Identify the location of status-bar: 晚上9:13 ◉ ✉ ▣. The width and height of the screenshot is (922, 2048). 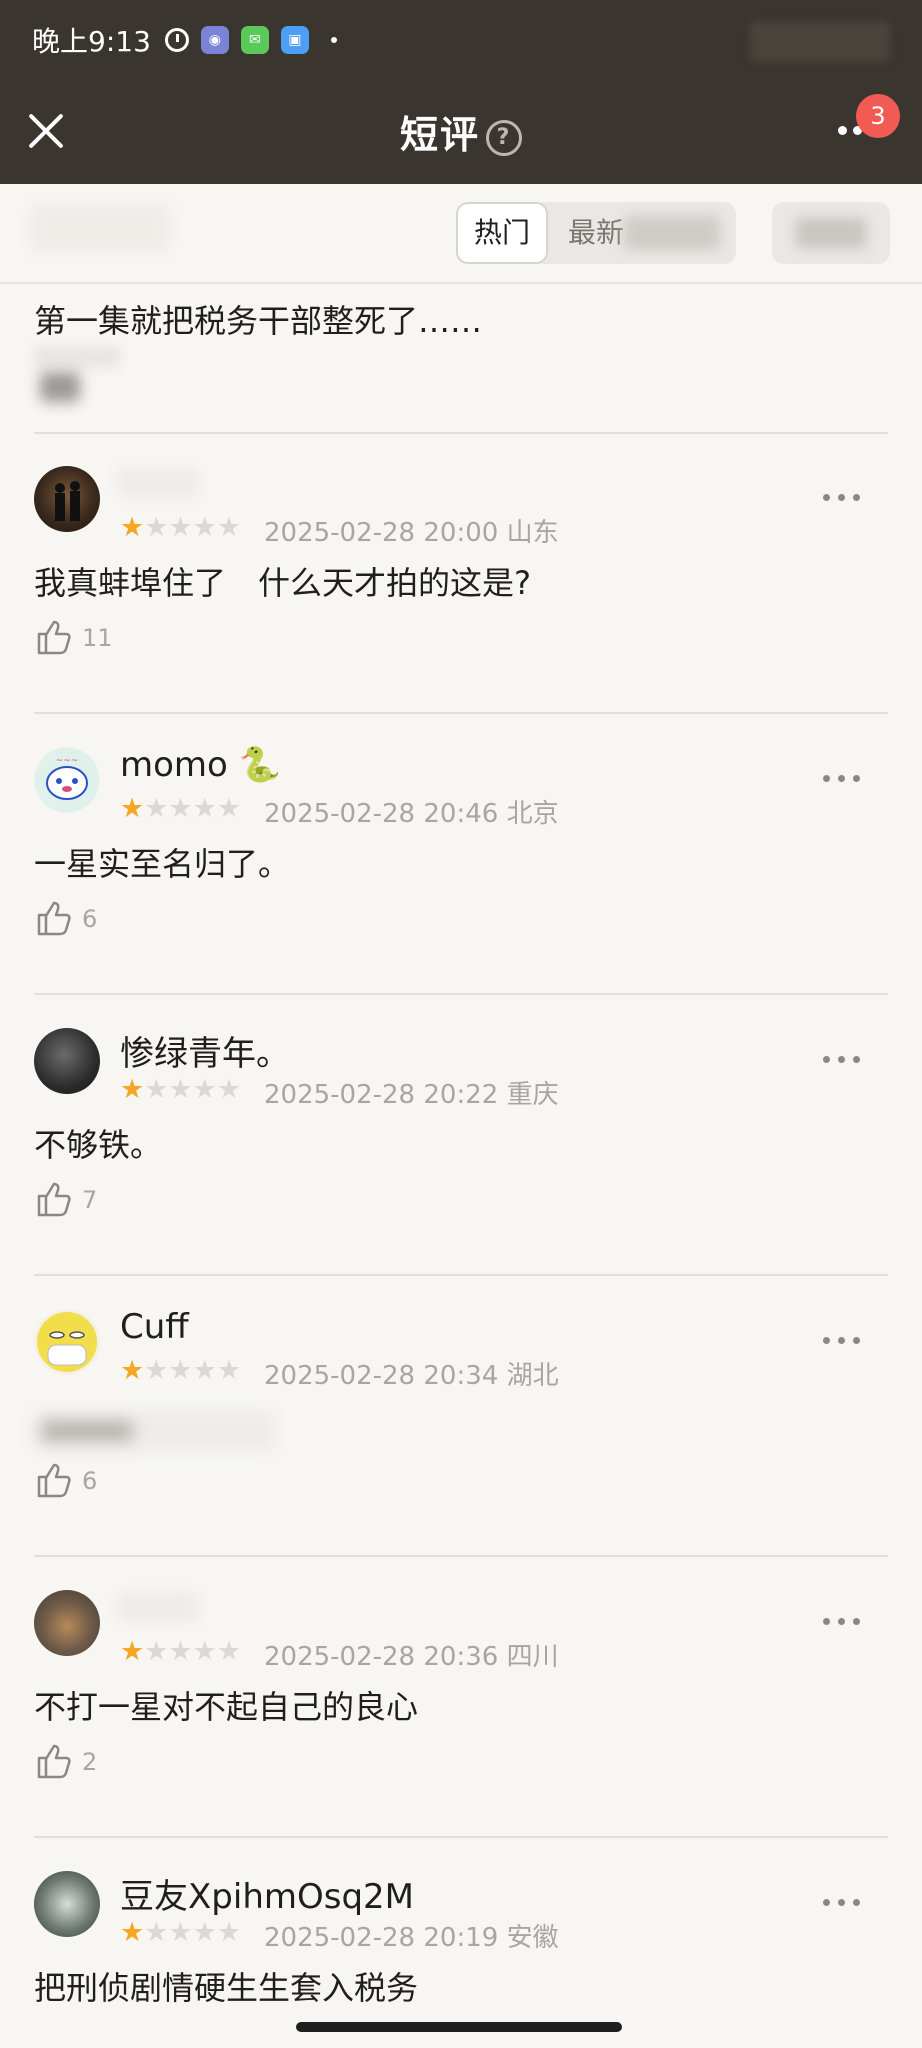
(184, 40).